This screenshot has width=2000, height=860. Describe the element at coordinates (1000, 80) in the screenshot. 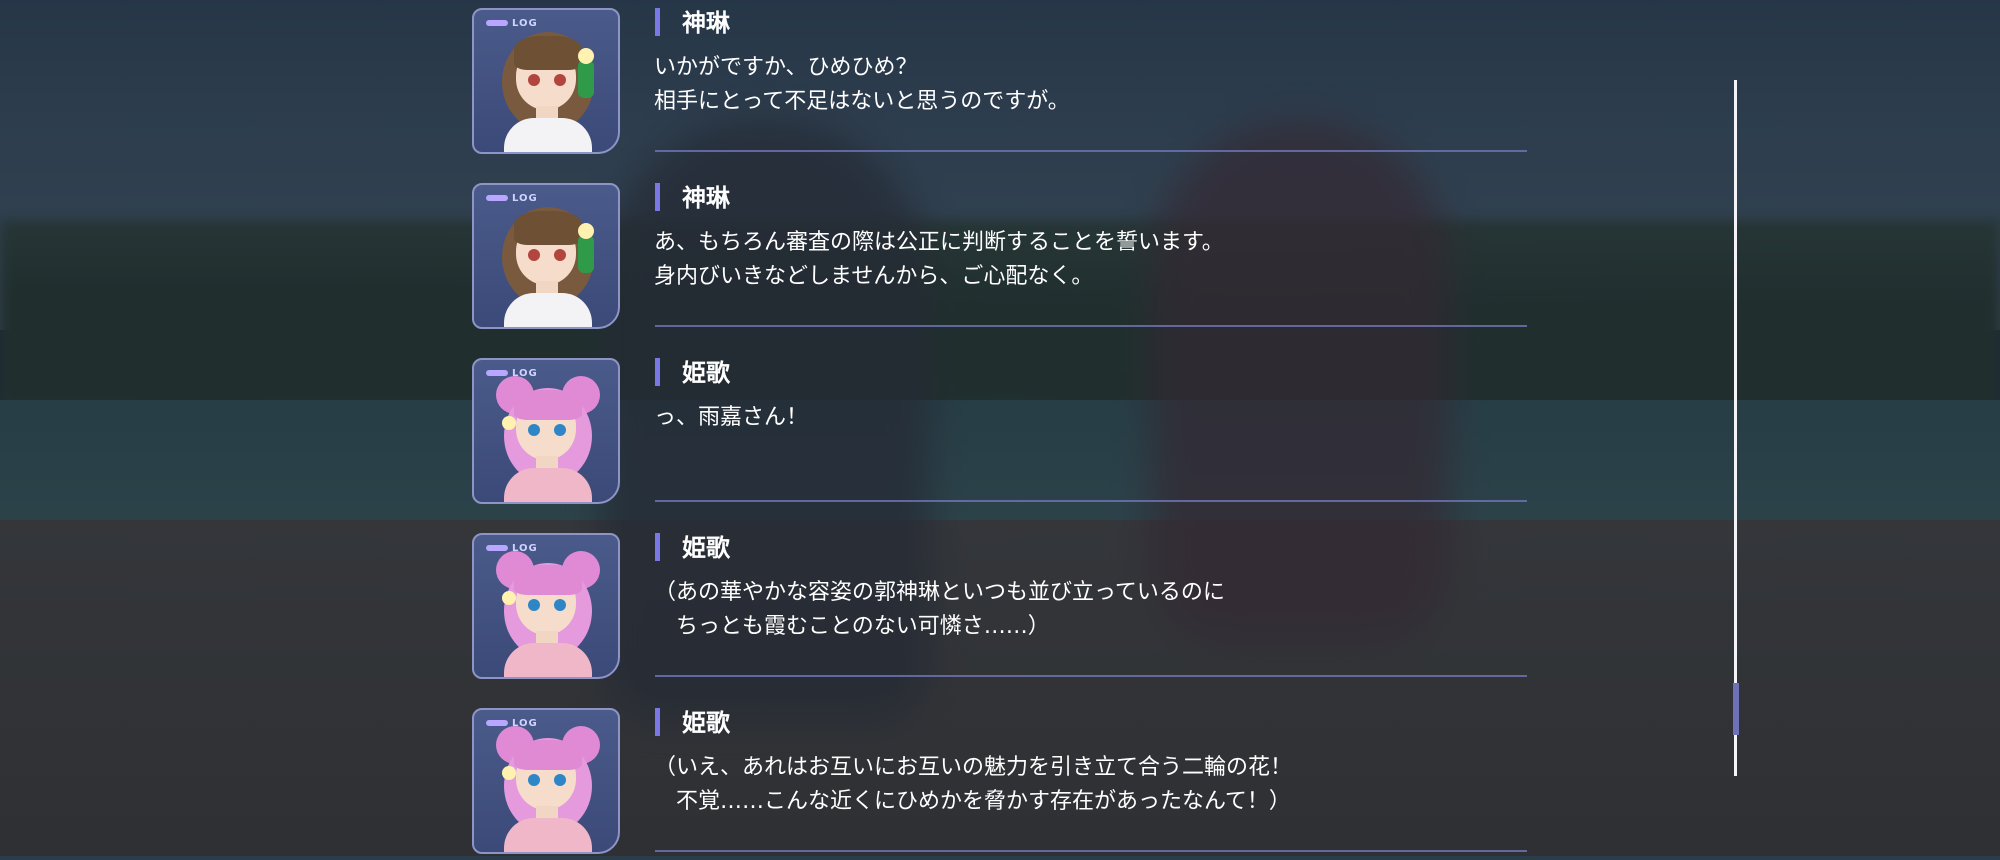

I see `log-entry: LOG 神琳 いかがですか、ひめひめ？ 相手にとって不足はないと思うのですが。` at that location.